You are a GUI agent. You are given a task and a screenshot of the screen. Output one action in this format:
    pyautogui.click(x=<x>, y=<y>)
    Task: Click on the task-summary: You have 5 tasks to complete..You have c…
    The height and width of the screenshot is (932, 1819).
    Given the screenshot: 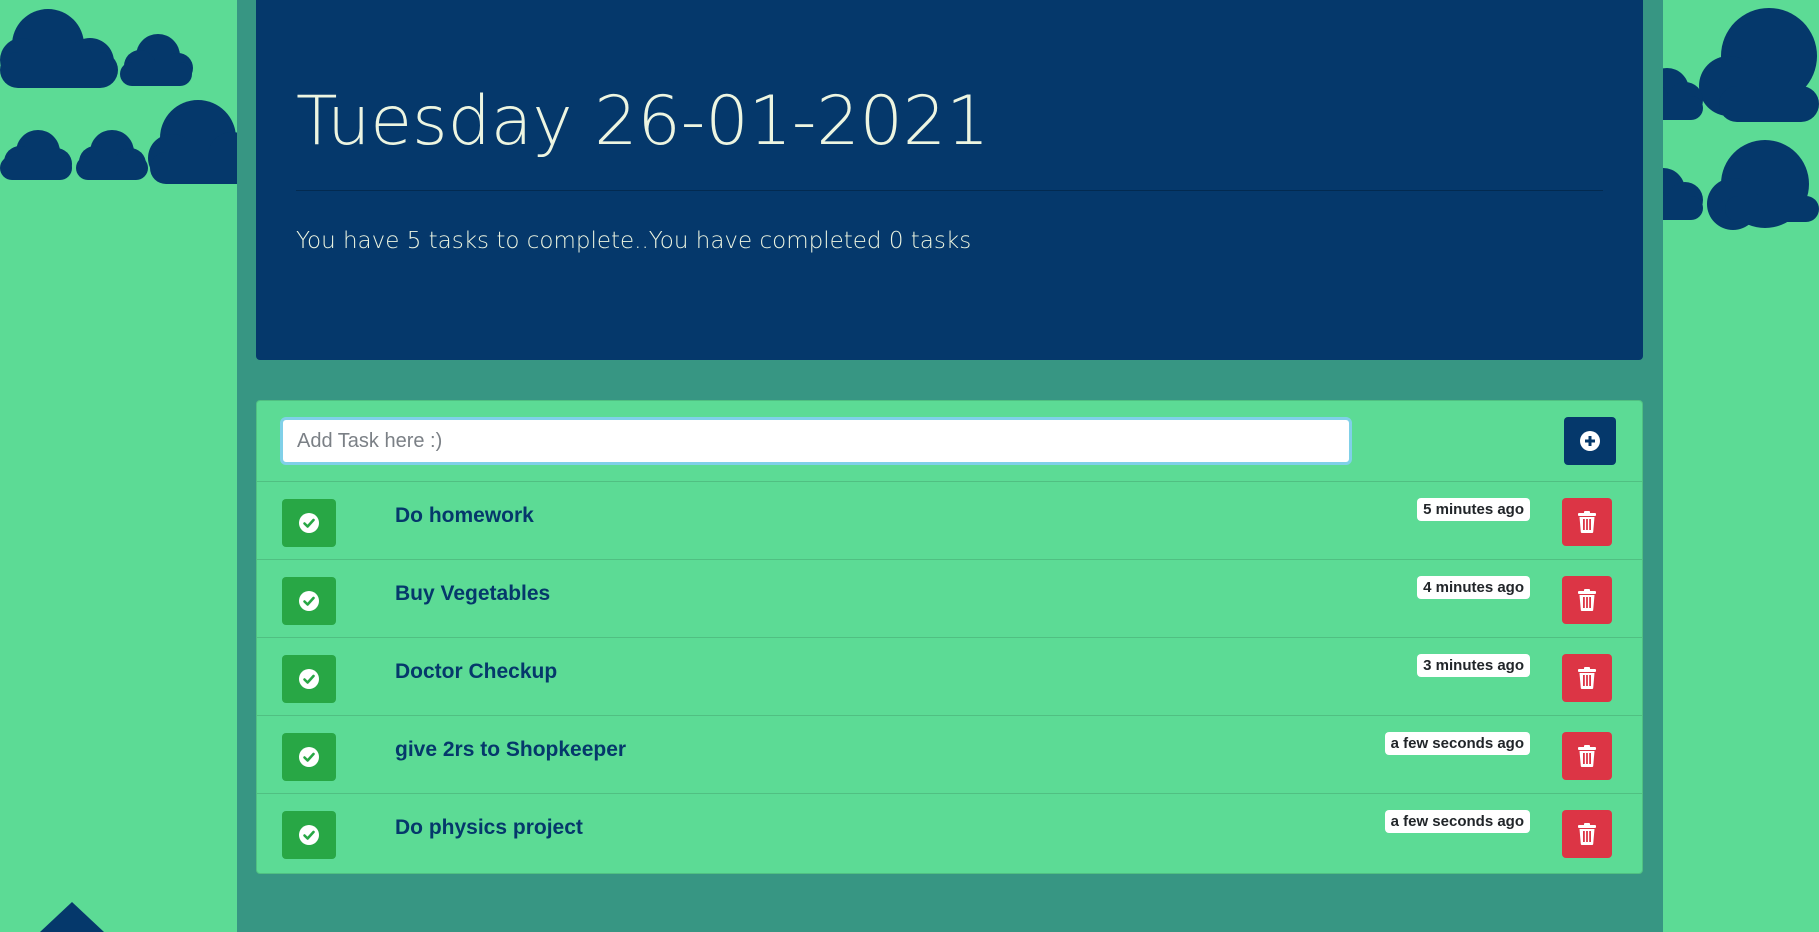 What is the action you would take?
    pyautogui.click(x=634, y=241)
    